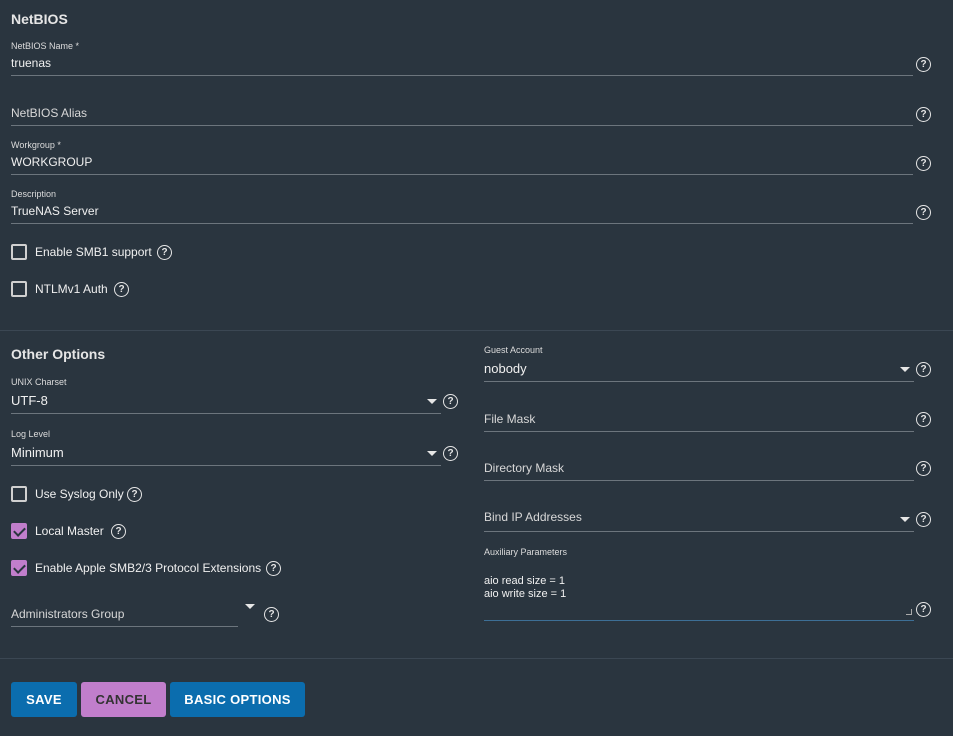 Image resolution: width=953 pixels, height=736 pixels. What do you see at coordinates (909, 612) in the screenshot?
I see `textarea-resize-handle` at bounding box center [909, 612].